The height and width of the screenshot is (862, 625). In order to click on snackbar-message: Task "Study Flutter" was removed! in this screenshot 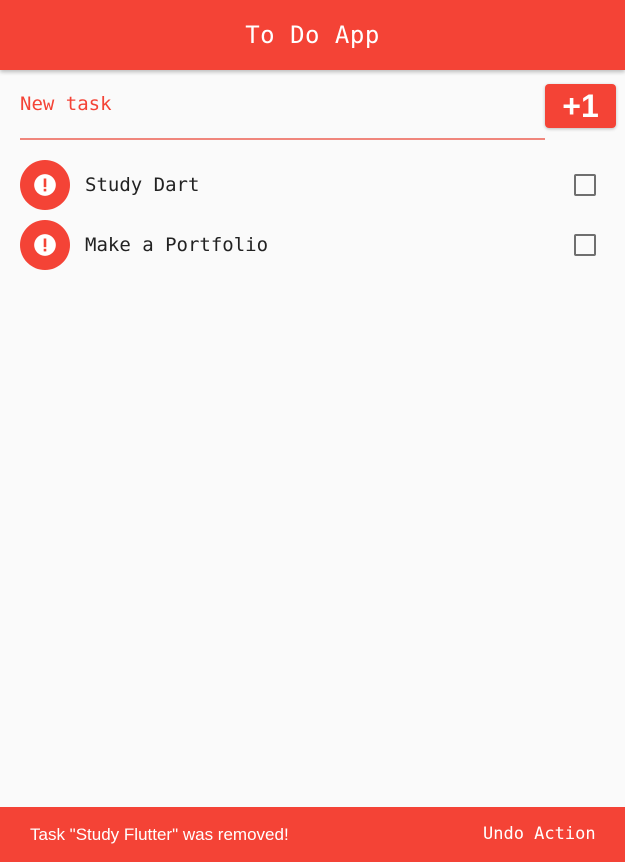, I will do `click(159, 834)`.